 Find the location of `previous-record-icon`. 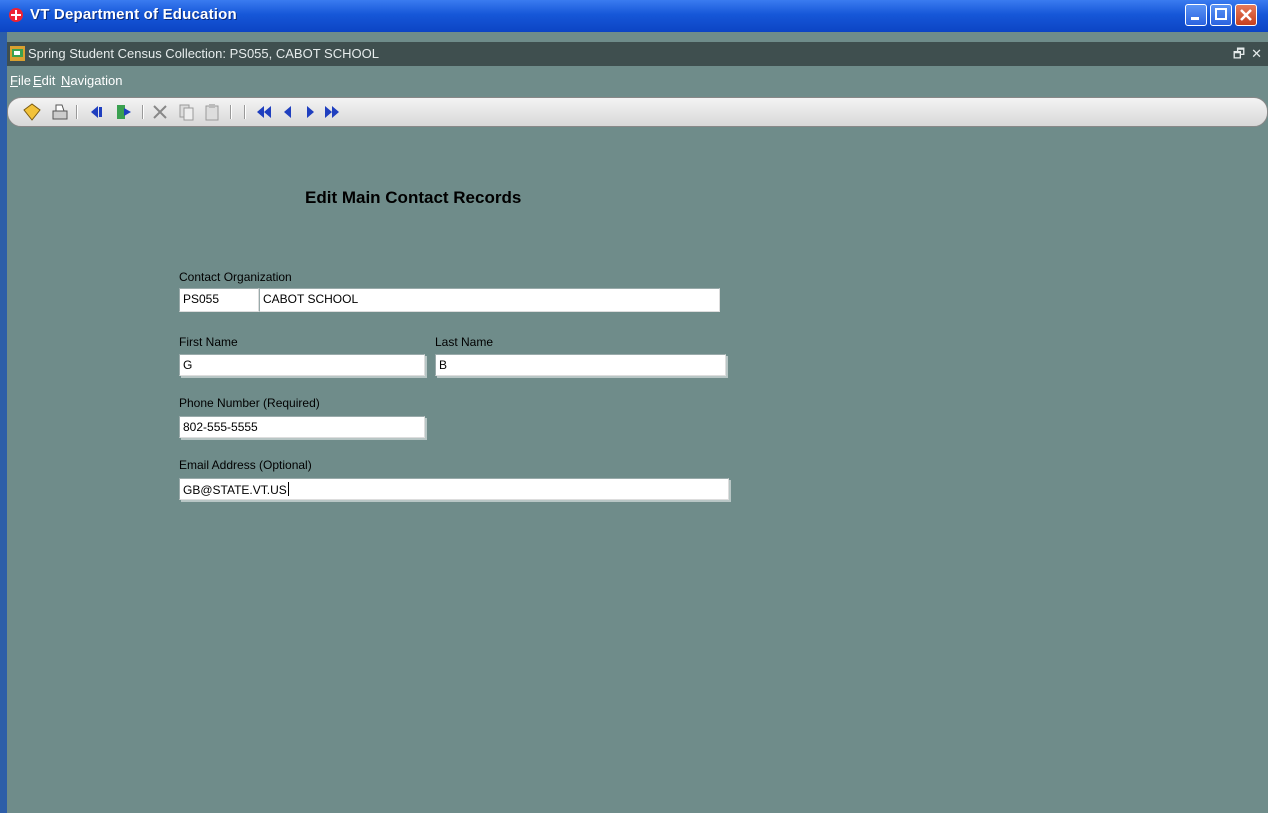

previous-record-icon is located at coordinates (96, 112).